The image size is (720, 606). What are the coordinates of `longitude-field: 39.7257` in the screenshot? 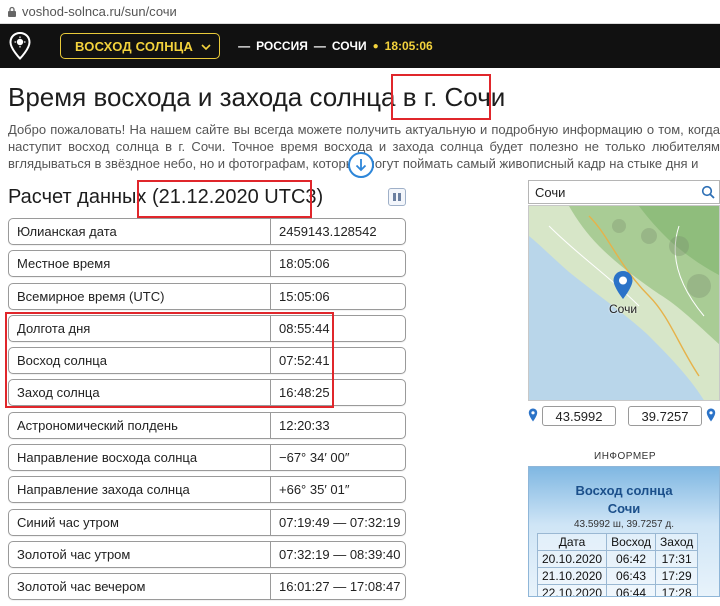 It's located at (672, 416).